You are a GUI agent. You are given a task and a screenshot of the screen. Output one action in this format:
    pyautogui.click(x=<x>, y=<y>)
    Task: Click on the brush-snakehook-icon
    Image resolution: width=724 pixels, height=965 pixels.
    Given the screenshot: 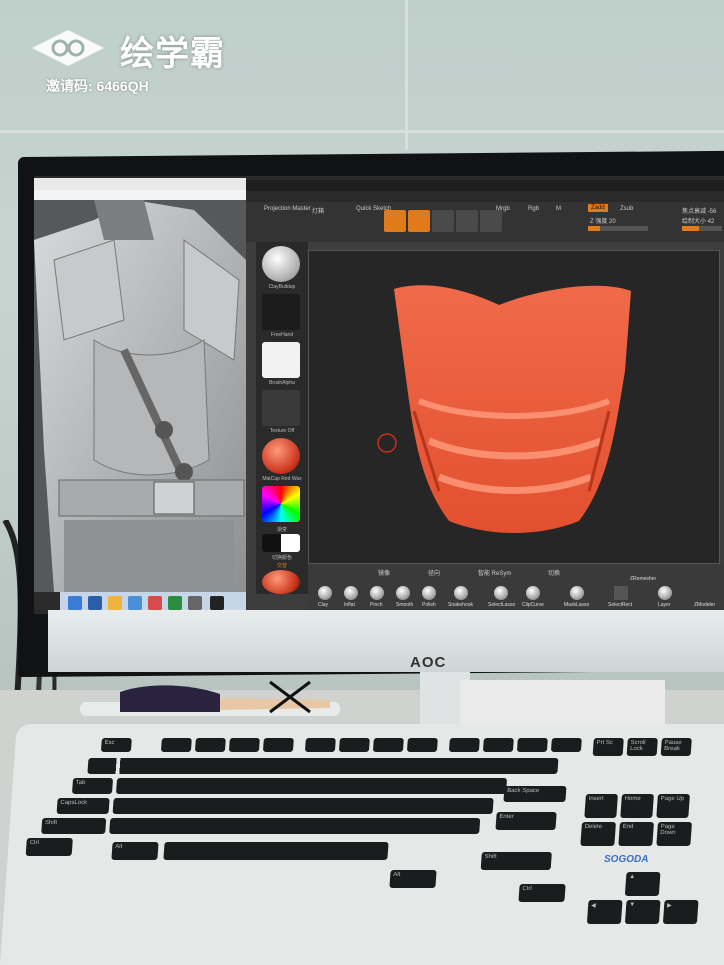 What is the action you would take?
    pyautogui.click(x=461, y=593)
    